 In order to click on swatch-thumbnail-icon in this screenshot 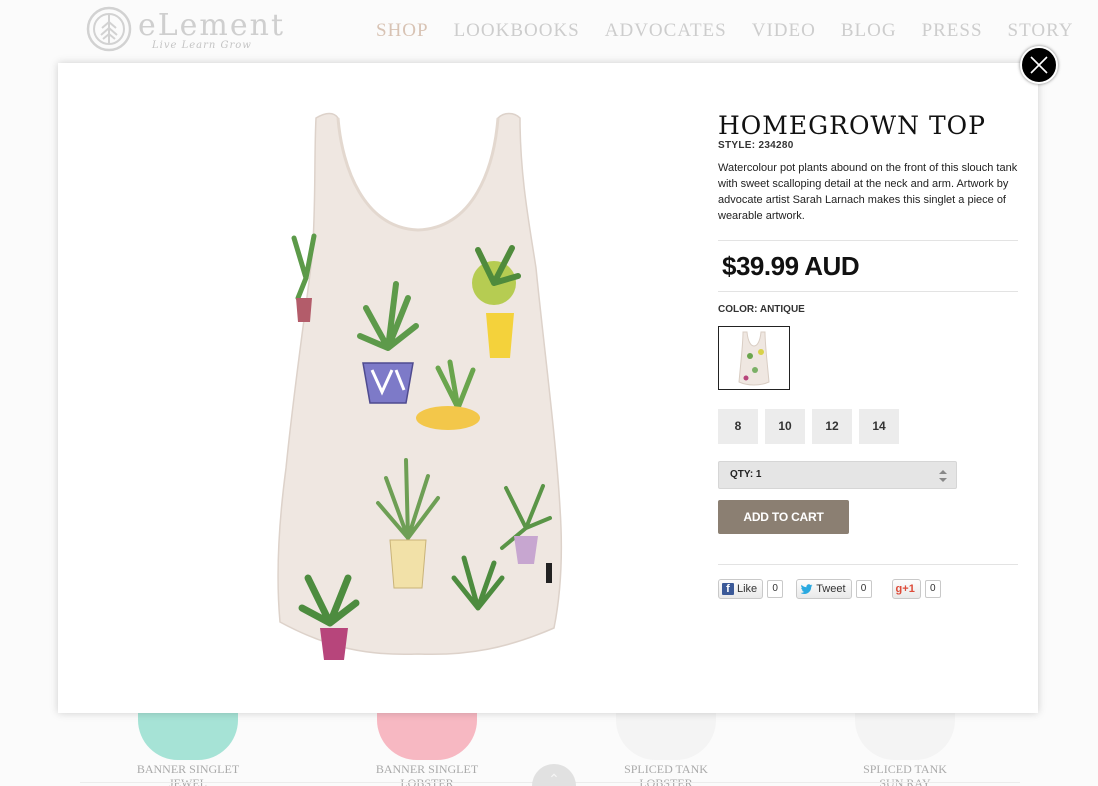, I will do `click(754, 358)`.